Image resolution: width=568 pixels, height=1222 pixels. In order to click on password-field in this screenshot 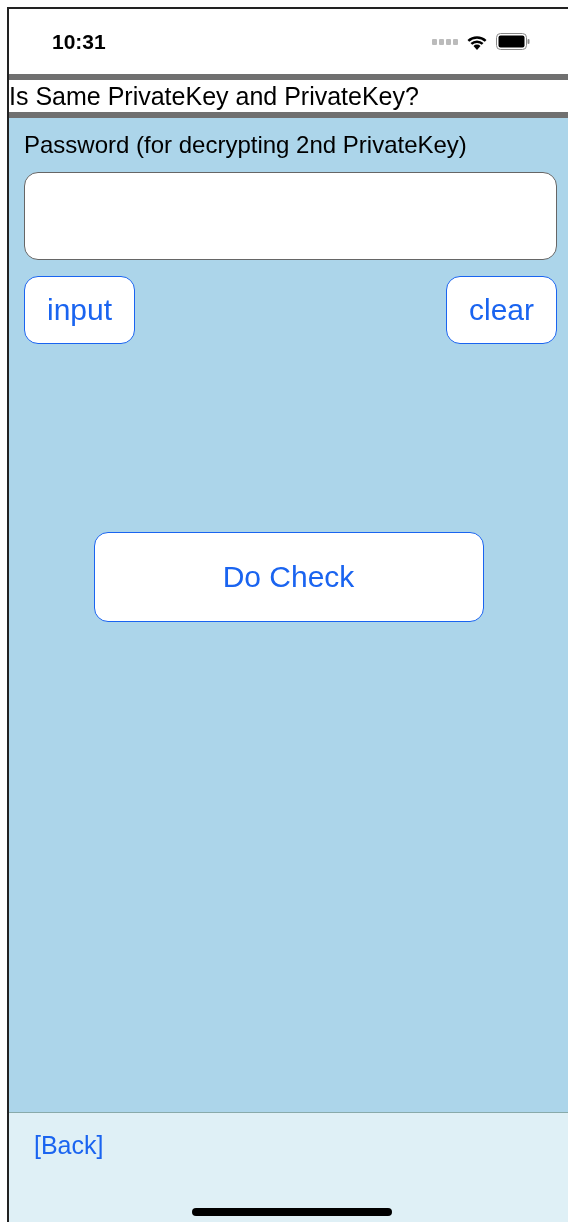, I will do `click(290, 216)`.